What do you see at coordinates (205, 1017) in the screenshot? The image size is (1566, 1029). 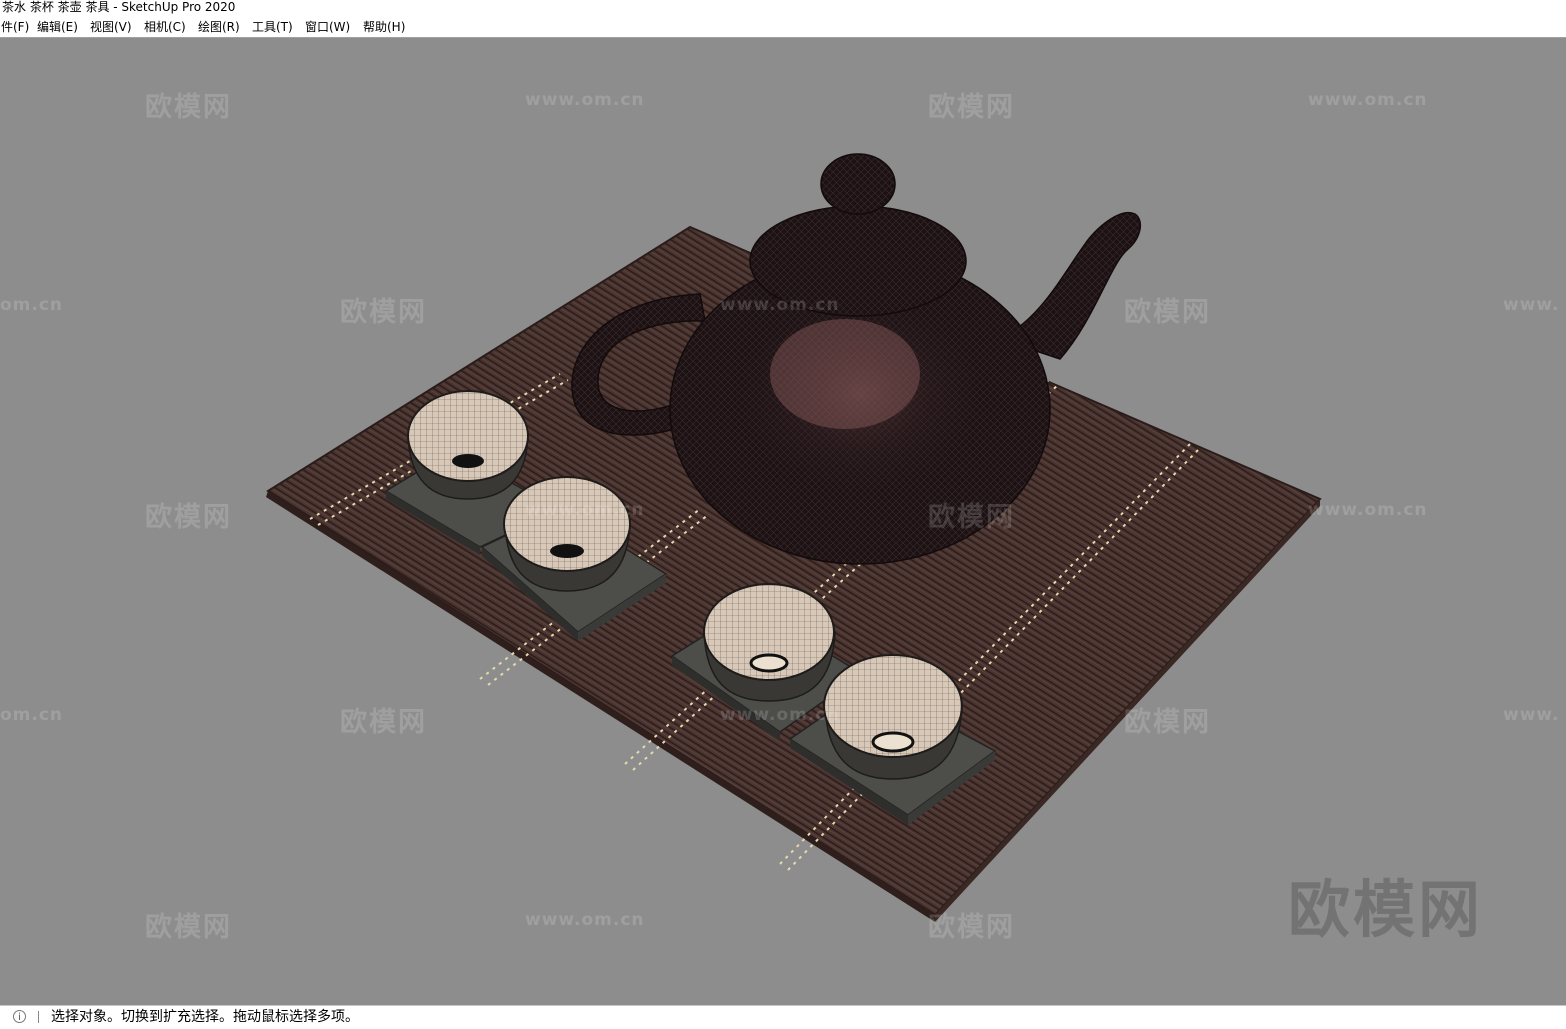 I see `status-message: 选择对象。切换到扩充选择。拖动鼠标选择多项。` at bounding box center [205, 1017].